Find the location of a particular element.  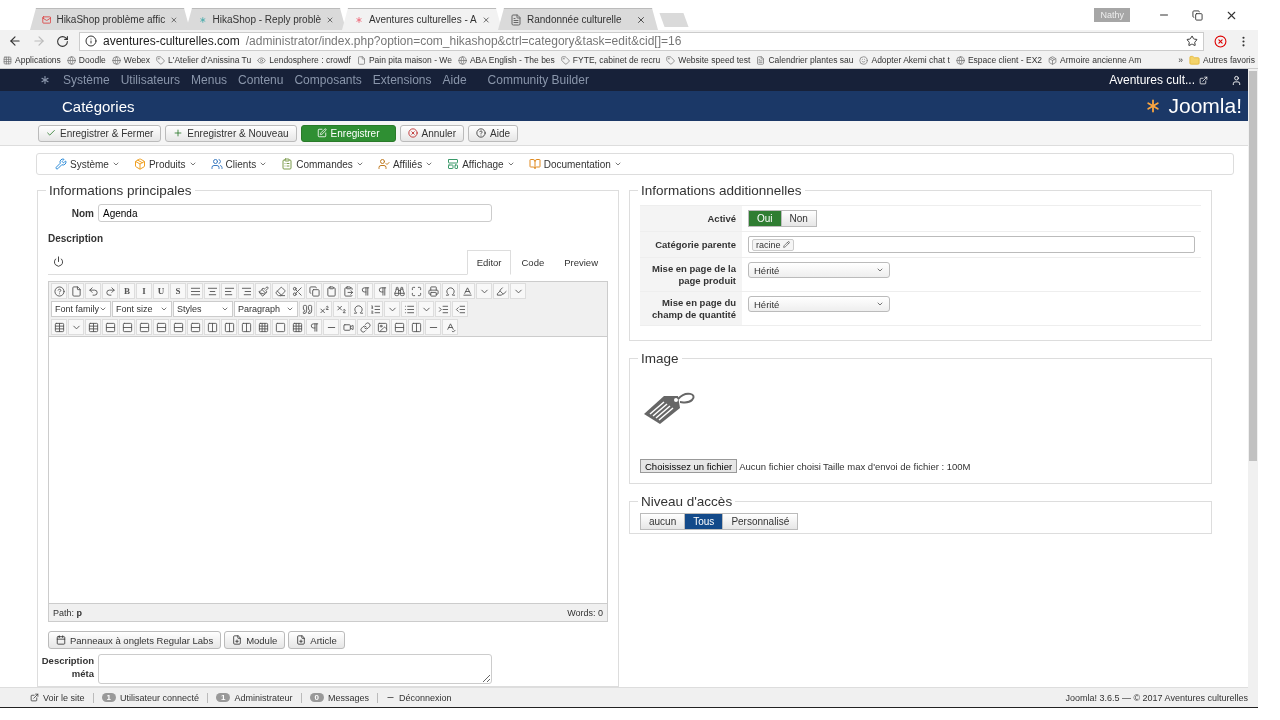

bookmark-folder: Autres favoris is located at coordinates (1222, 60).